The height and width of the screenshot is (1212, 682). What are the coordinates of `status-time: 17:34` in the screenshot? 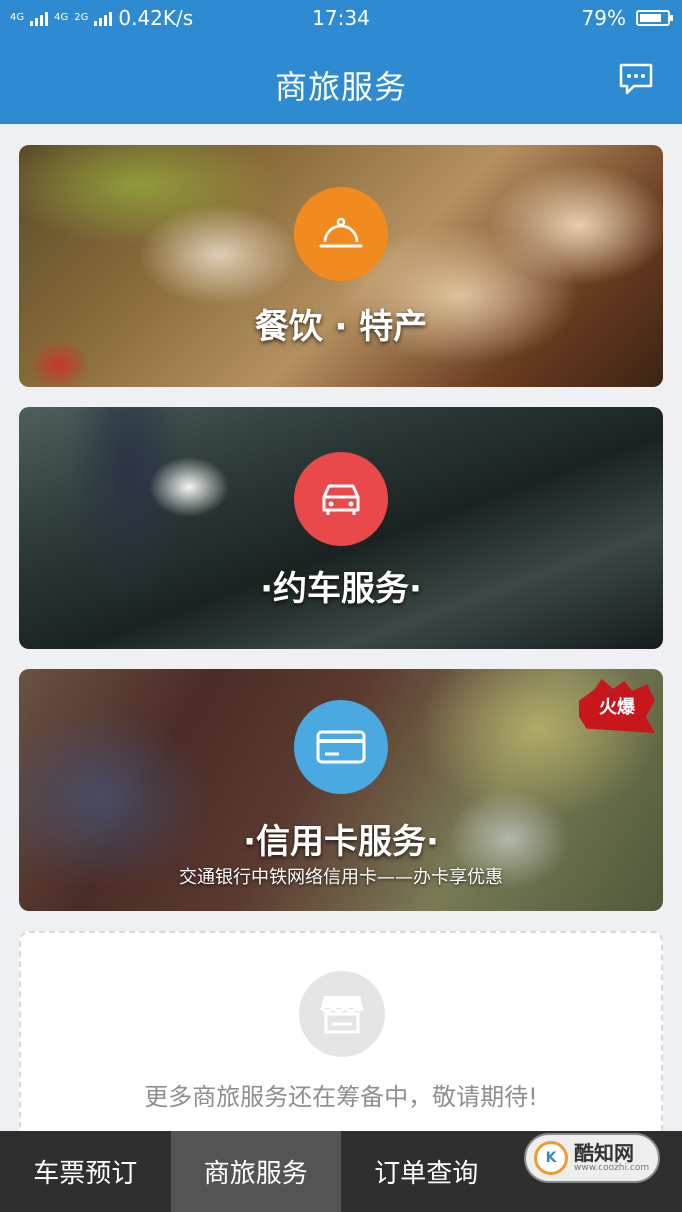 It's located at (341, 18).